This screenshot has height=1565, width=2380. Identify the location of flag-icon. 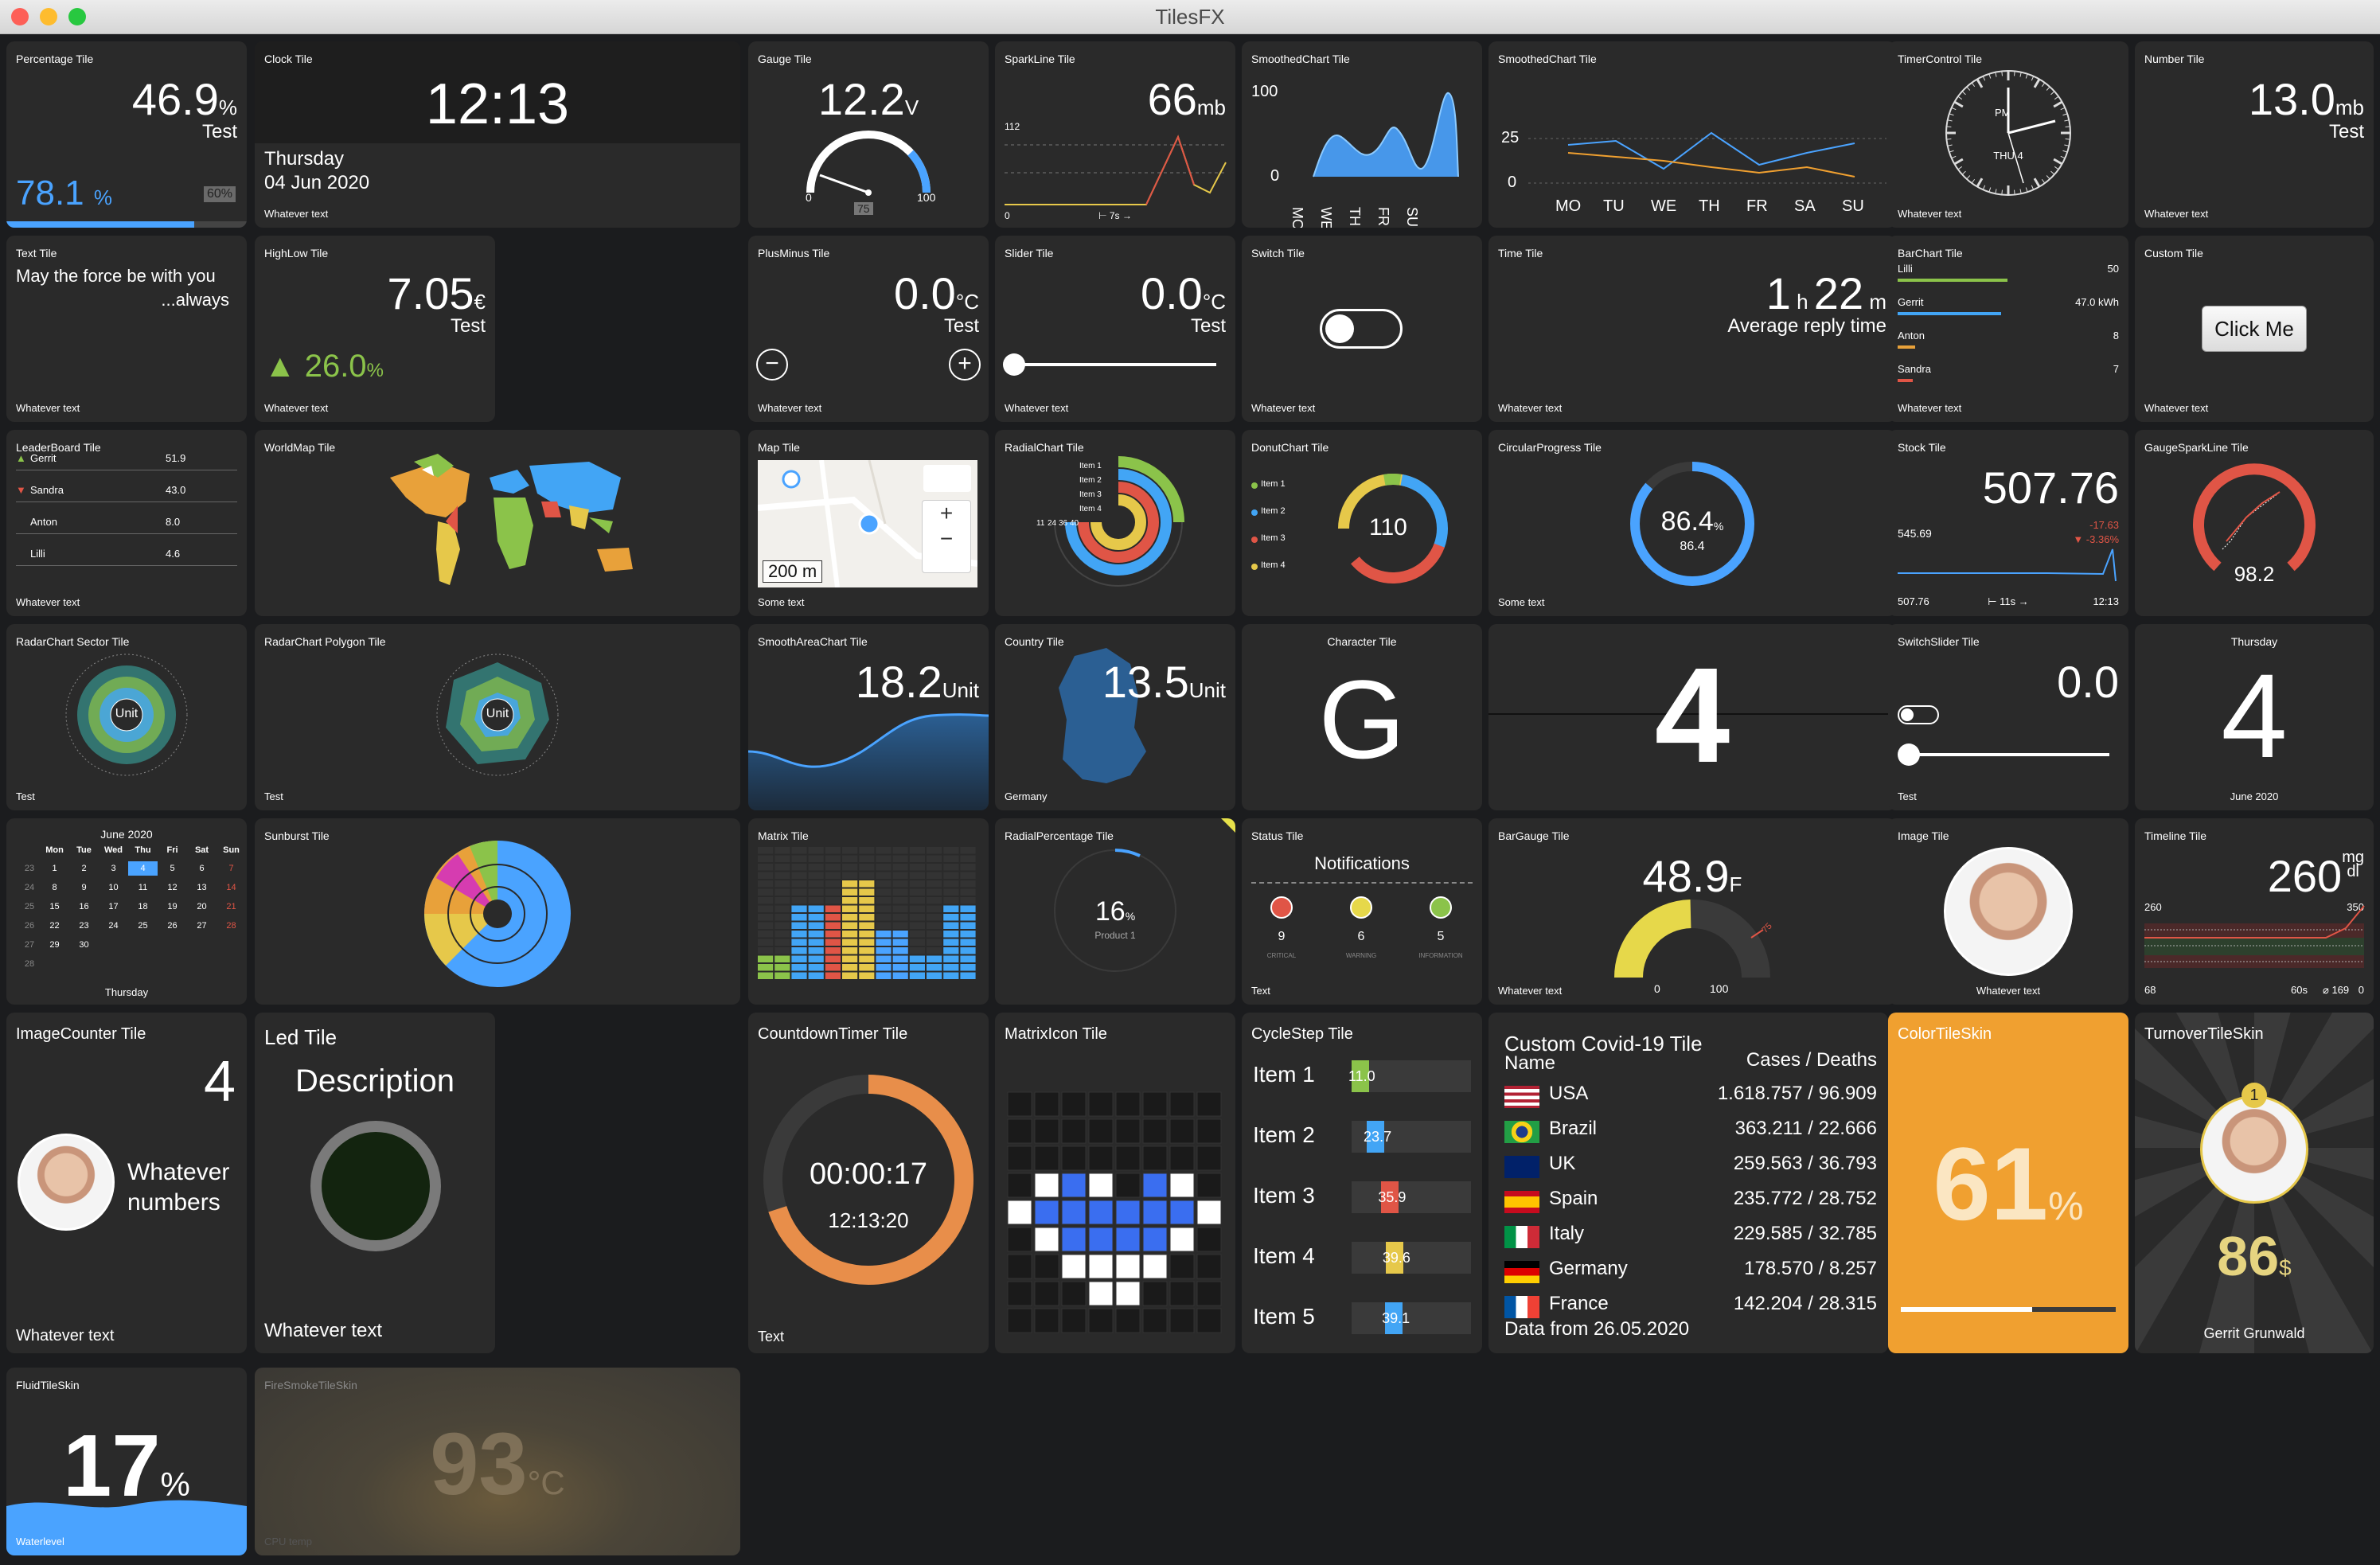
(1521, 1097).